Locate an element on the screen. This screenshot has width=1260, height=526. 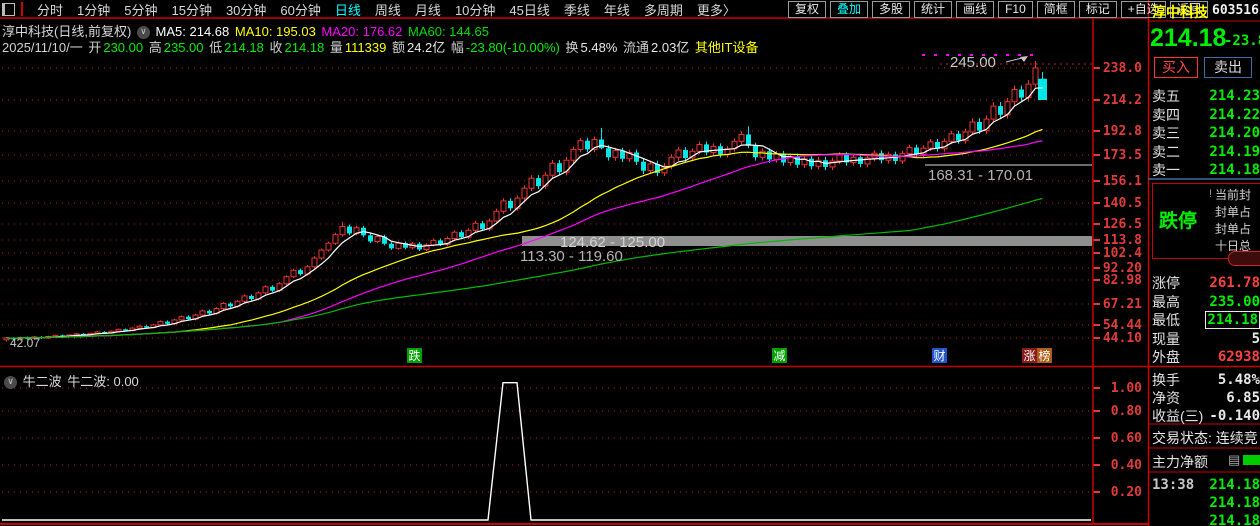
indicator-tick: 0.20 is located at coordinates (1126, 492).